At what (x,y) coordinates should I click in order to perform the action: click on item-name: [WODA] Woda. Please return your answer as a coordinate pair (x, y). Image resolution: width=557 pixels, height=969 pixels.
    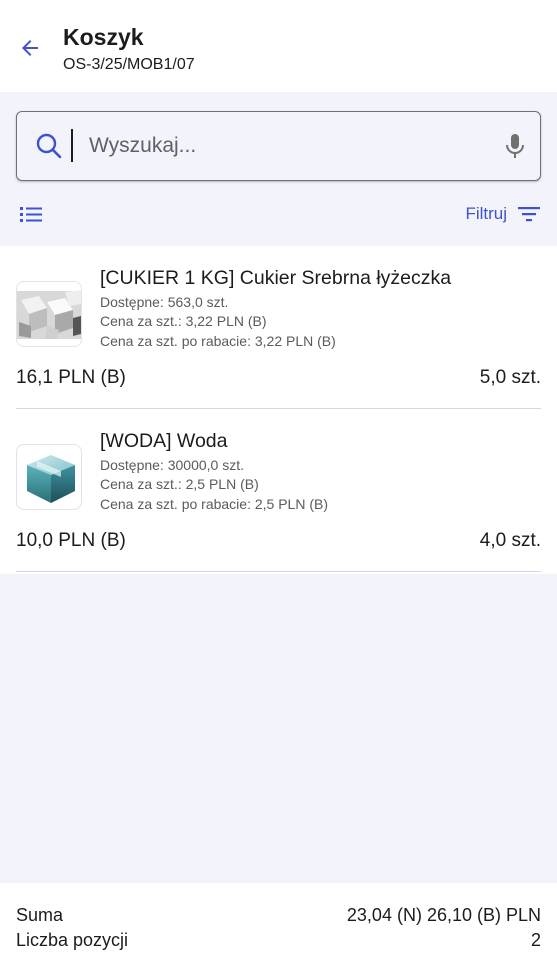
    Looking at the image, I should click on (164, 441).